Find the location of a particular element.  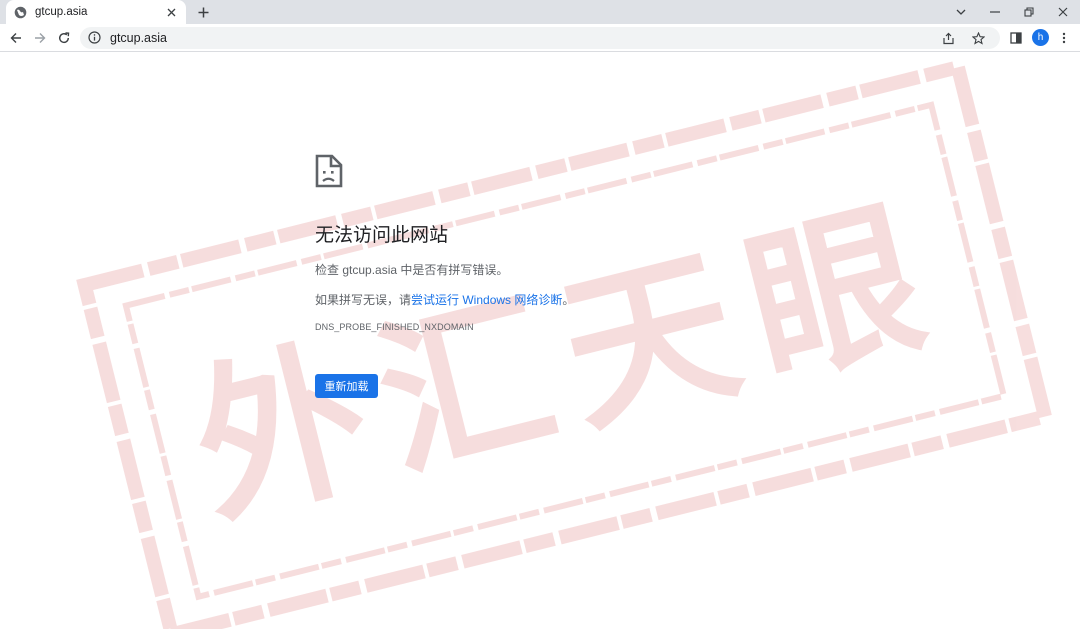

check-prefix: 检查 is located at coordinates (329, 270).